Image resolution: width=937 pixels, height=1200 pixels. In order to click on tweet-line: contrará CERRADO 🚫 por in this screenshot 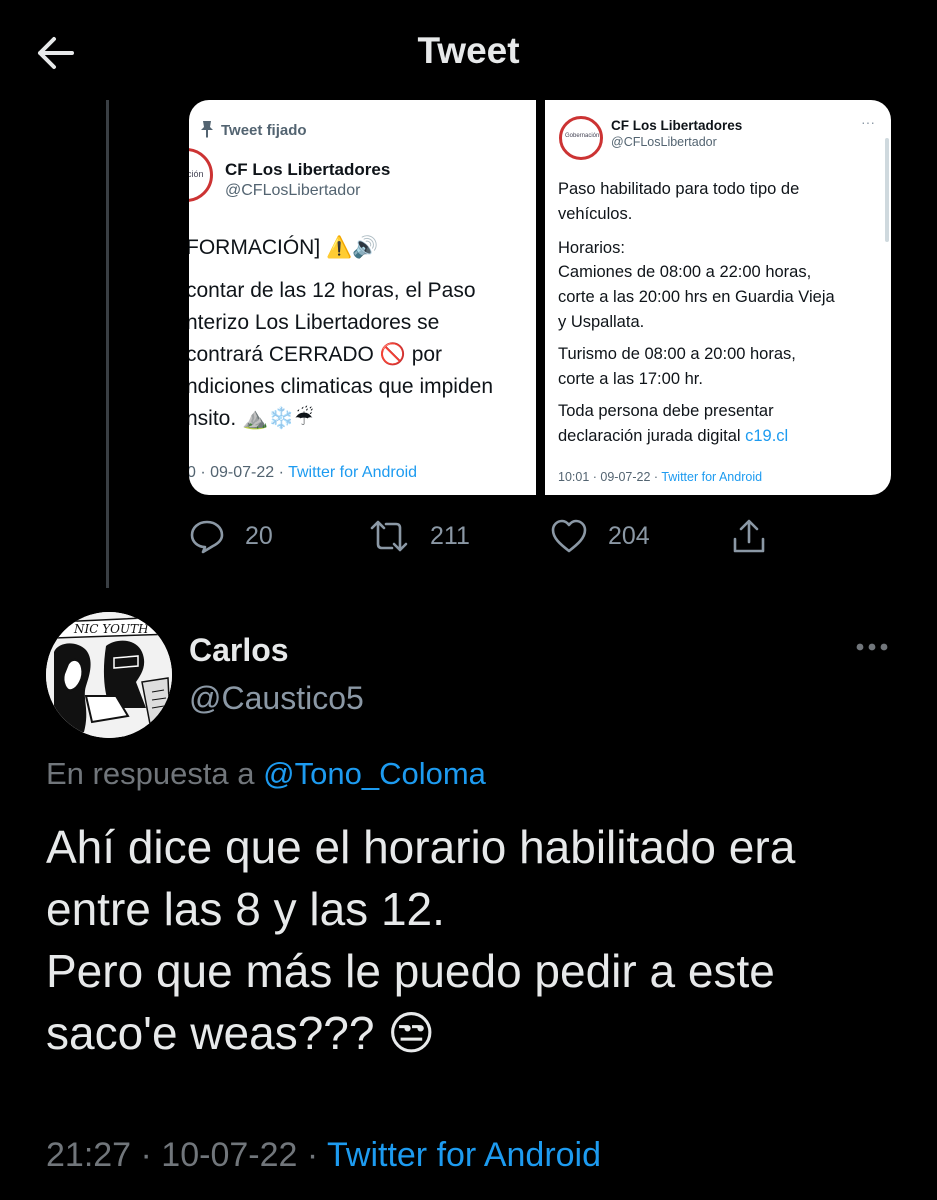, I will do `click(316, 354)`.